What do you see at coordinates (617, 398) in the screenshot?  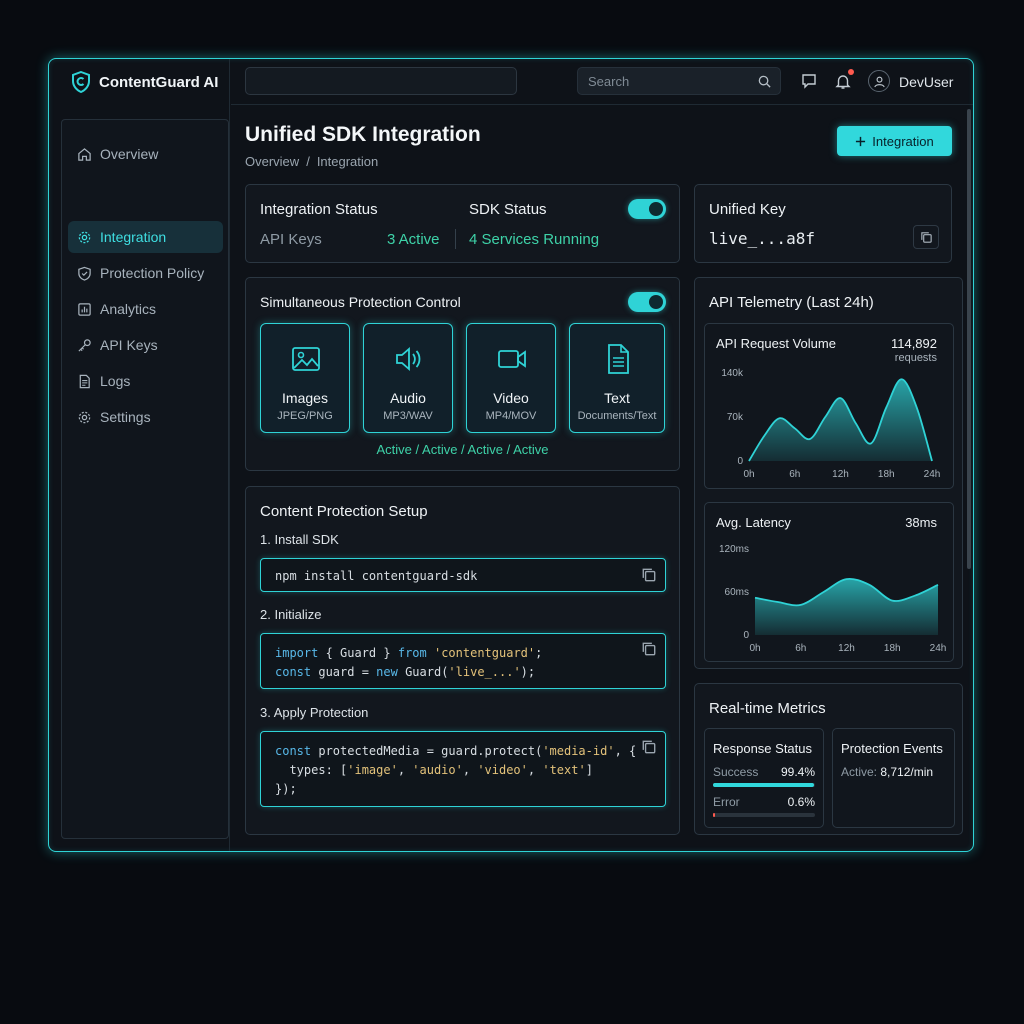 I see `tile-name: Text` at bounding box center [617, 398].